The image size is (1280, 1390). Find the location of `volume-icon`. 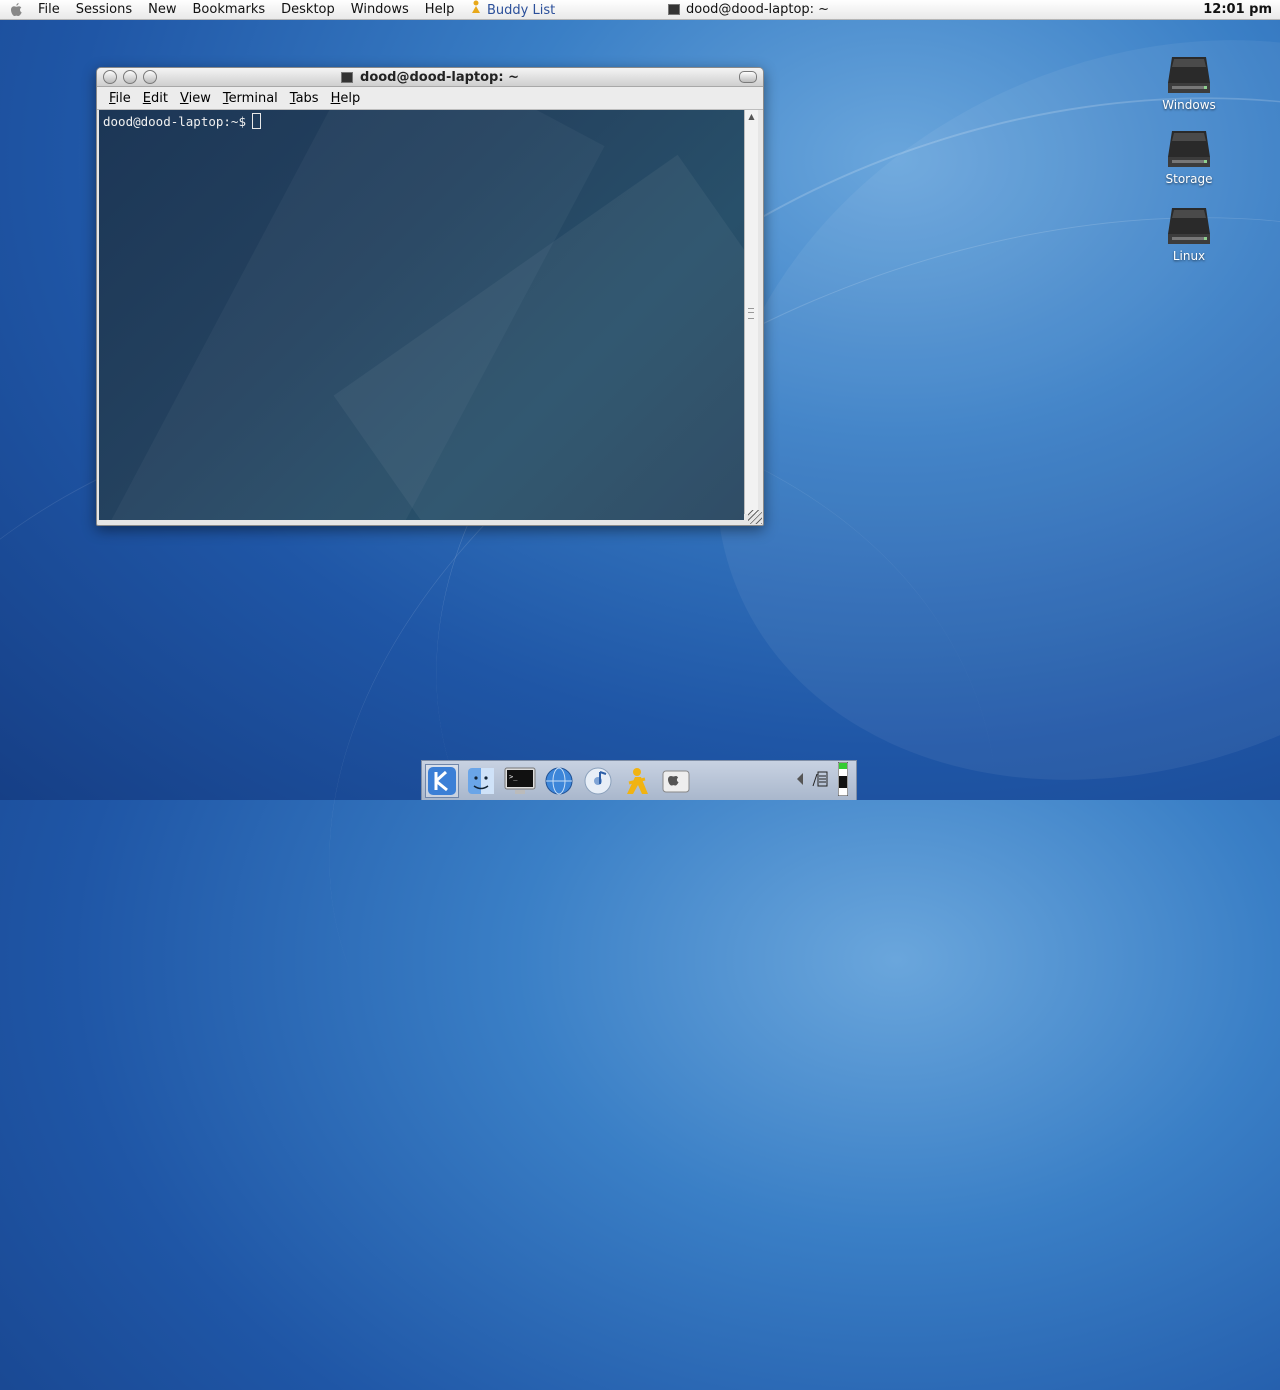

volume-icon is located at coordinates (799, 781).